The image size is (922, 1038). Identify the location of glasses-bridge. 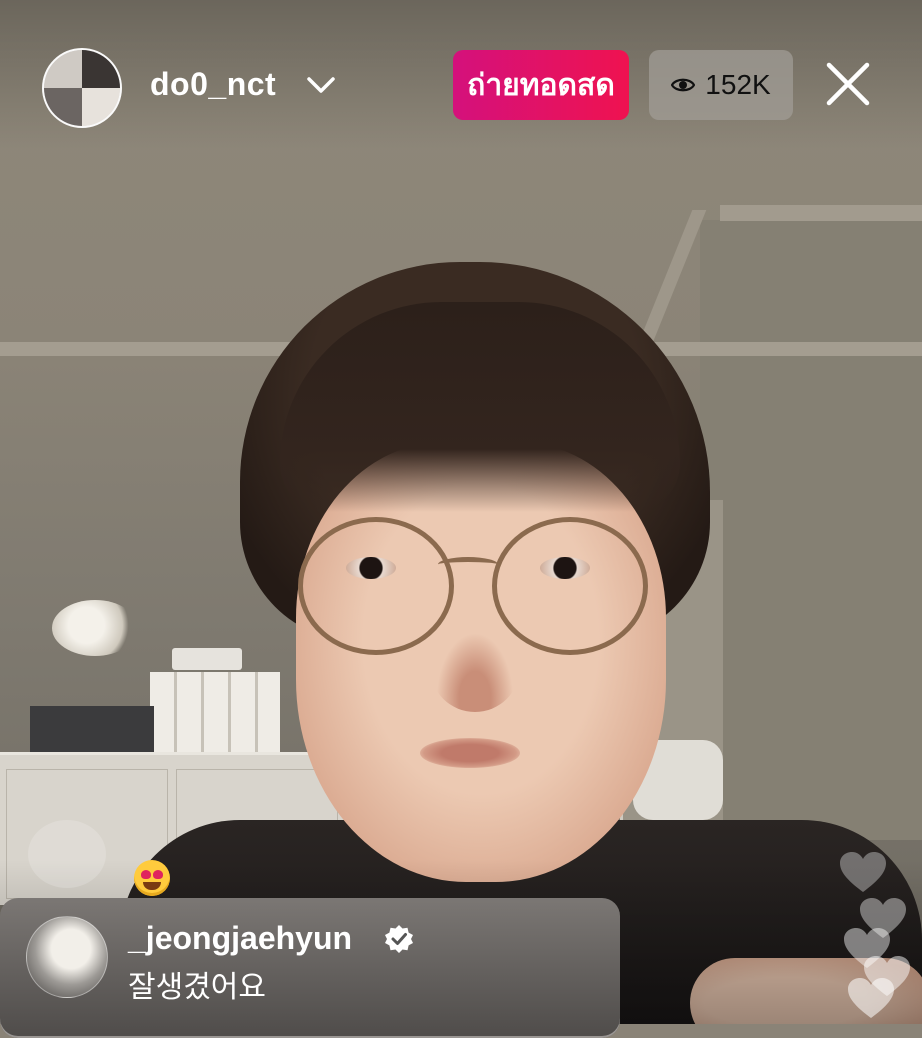
(468, 564).